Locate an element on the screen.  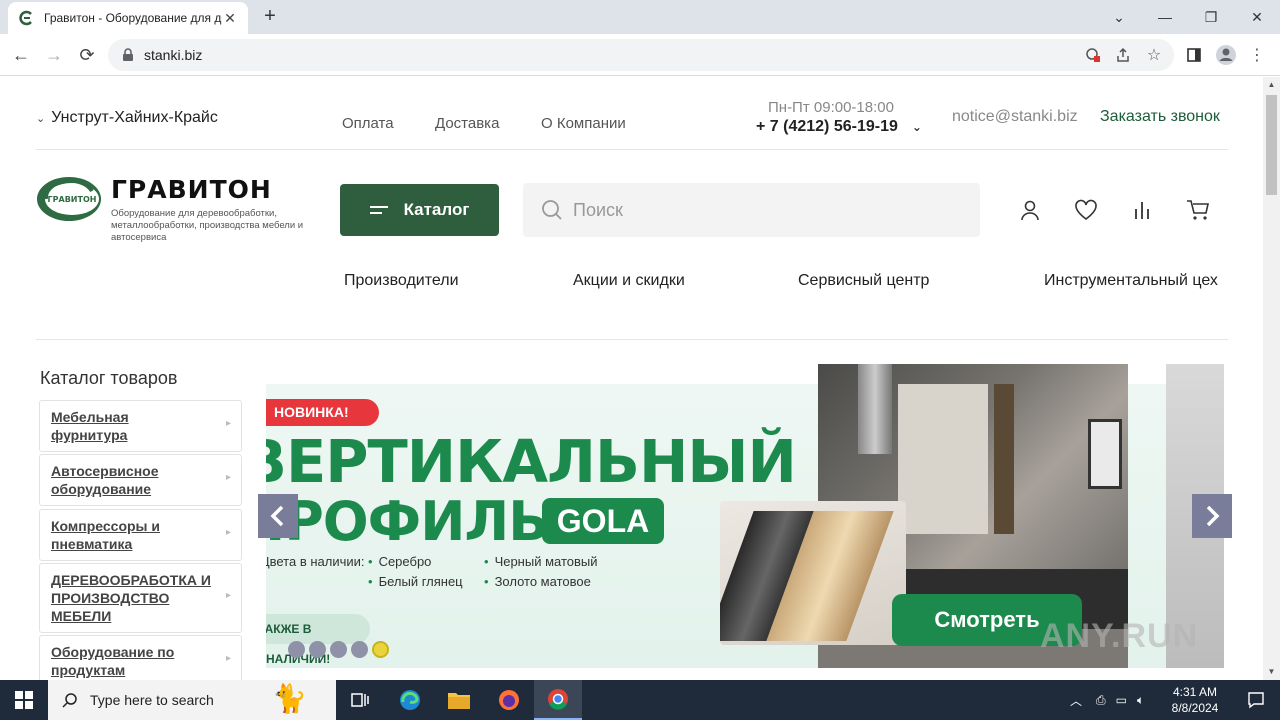
search-input is located at coordinates (763, 210).